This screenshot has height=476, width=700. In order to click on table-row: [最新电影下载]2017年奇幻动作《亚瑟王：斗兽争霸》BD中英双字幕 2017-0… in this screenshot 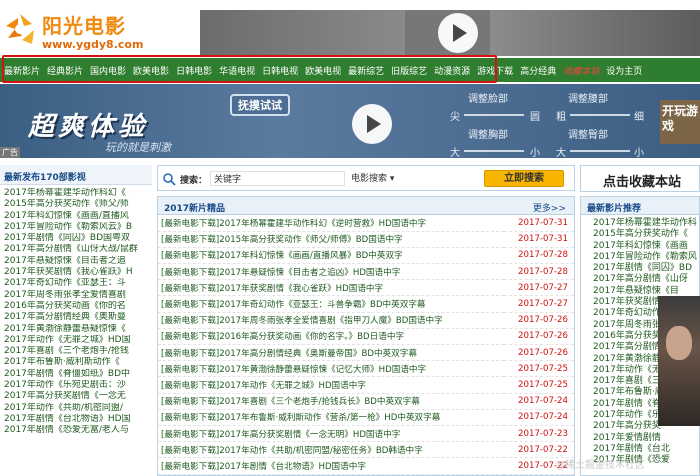, I will do `click(366, 304)`.